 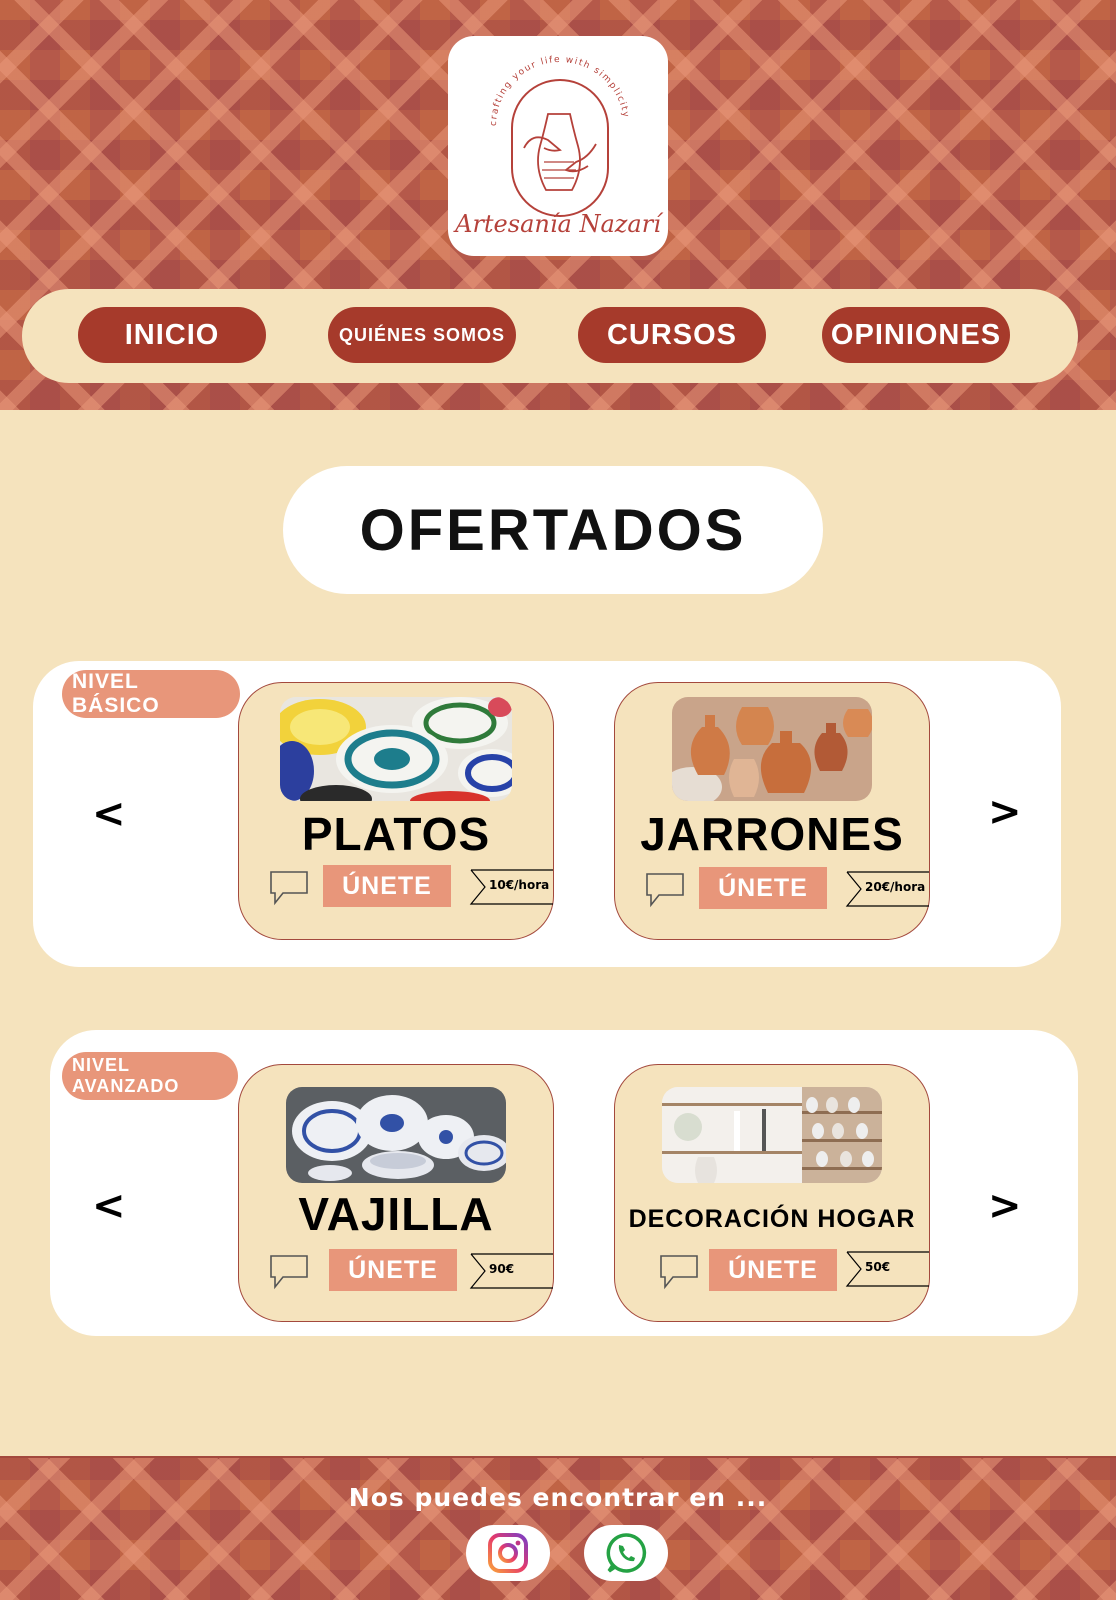 What do you see at coordinates (151, 694) in the screenshot?
I see `level-badge-basic: NIVEL BÁSICO` at bounding box center [151, 694].